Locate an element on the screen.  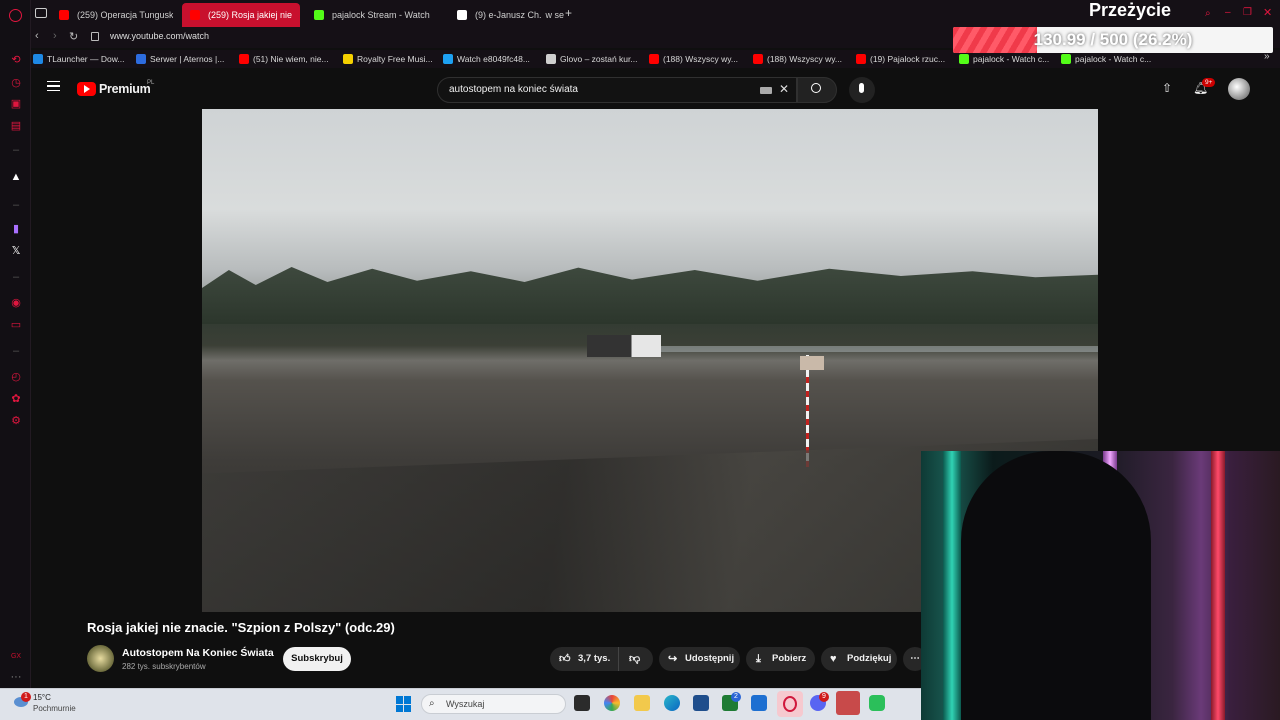
edge-icon is located at coordinates (672, 703).